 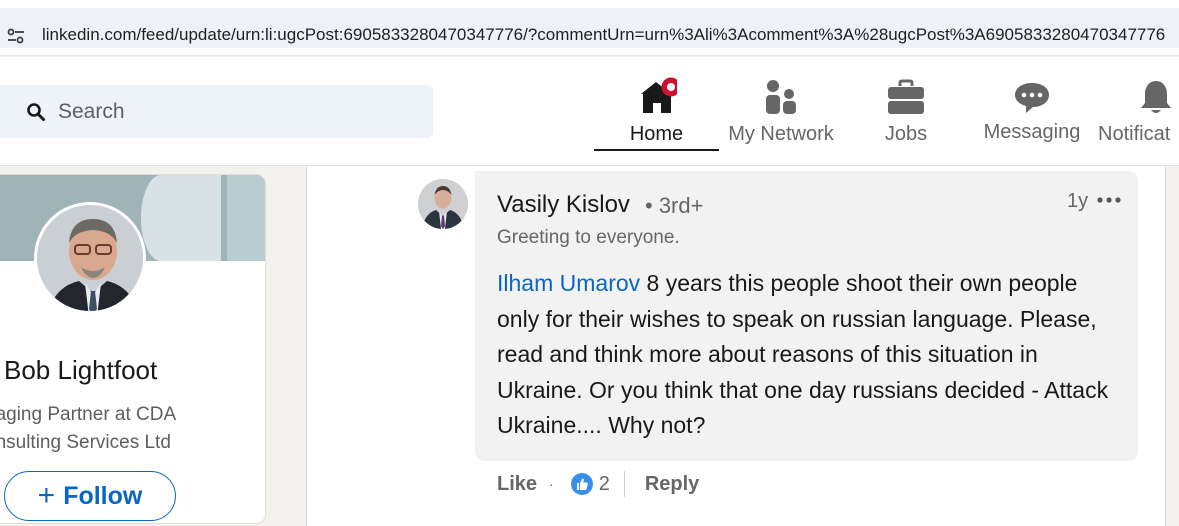 I want to click on nav-my-network: My Network, so click(x=781, y=120).